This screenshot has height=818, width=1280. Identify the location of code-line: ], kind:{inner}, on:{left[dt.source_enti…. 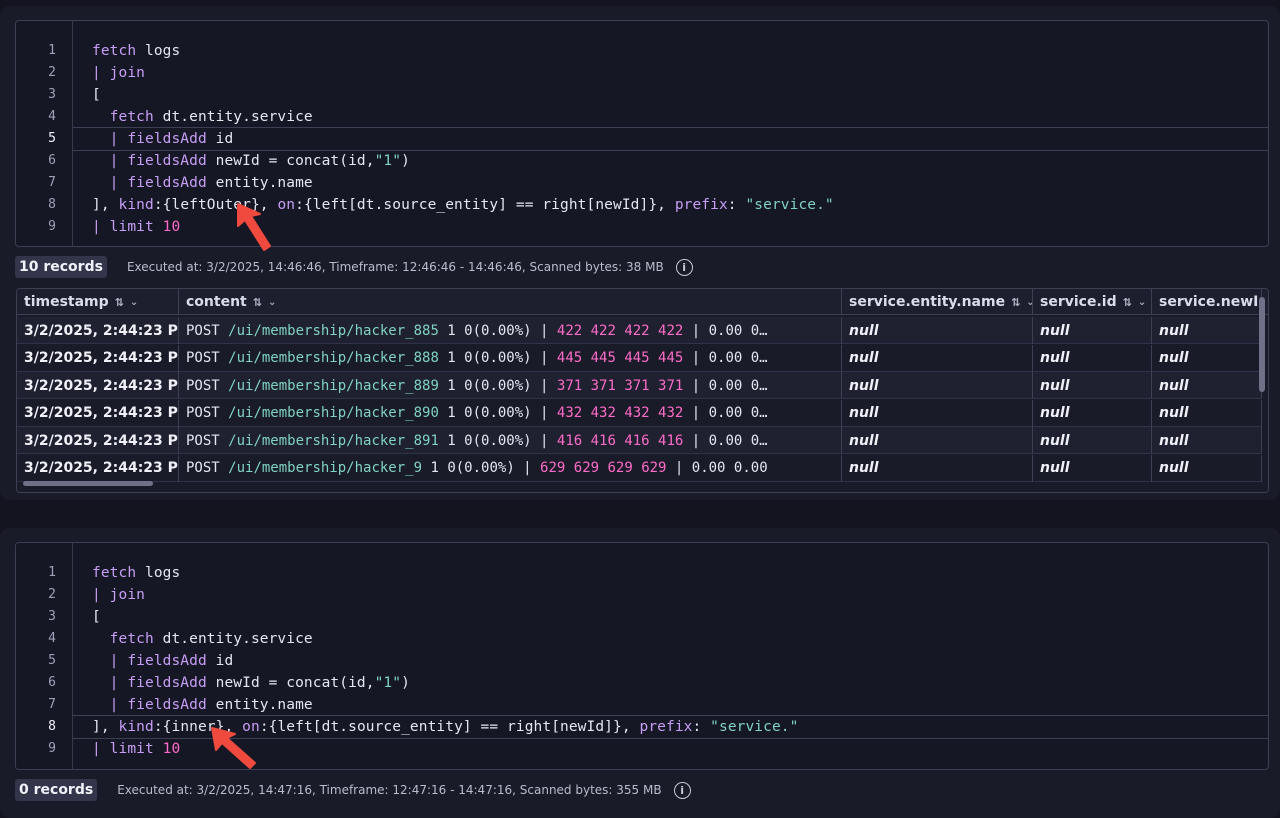
(680, 727).